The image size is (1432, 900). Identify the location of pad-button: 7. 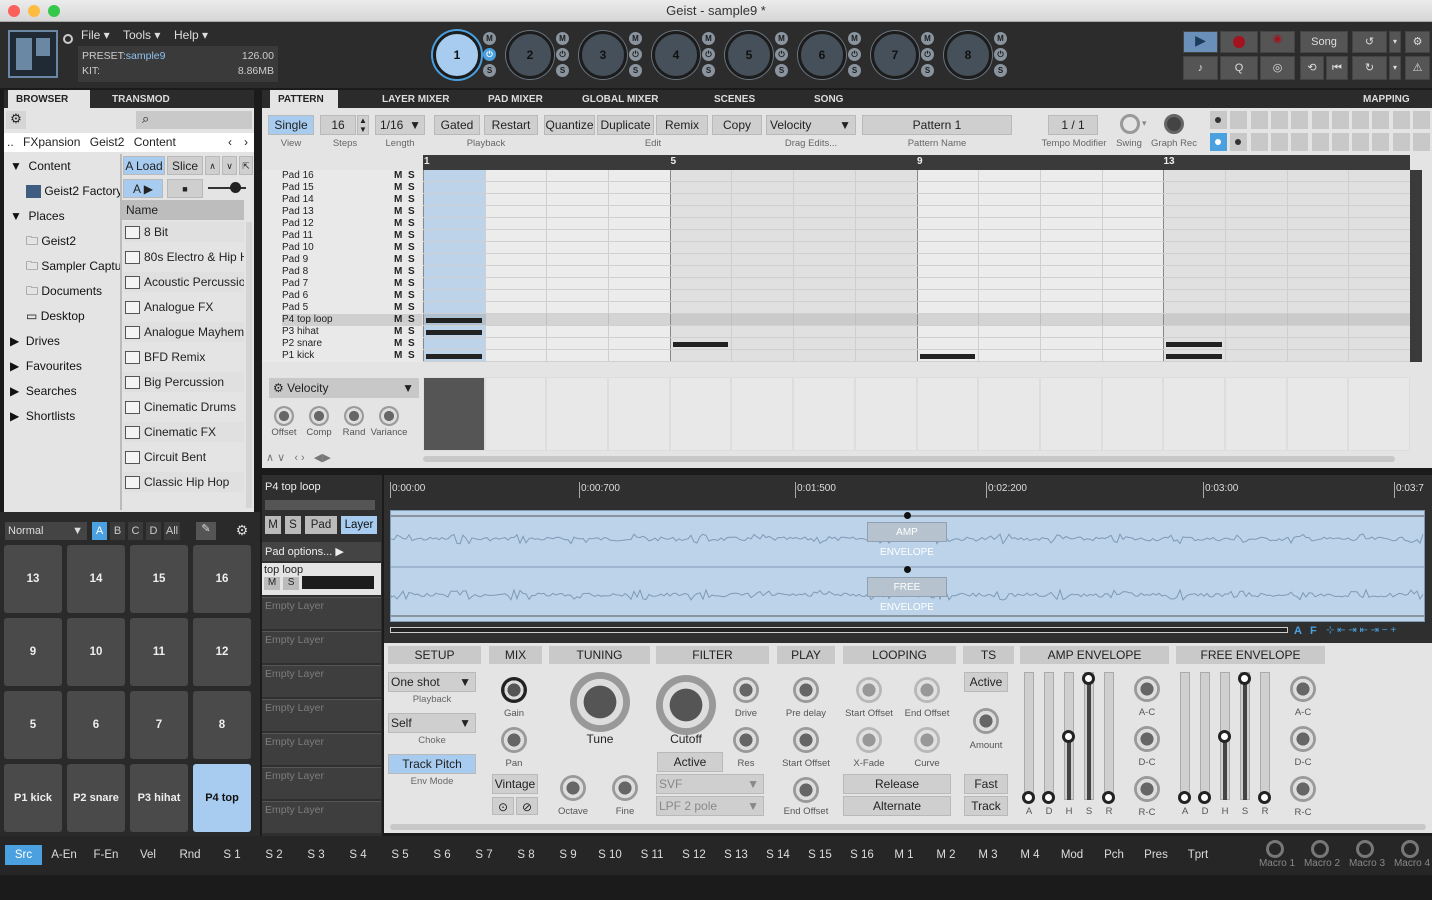
(159, 725).